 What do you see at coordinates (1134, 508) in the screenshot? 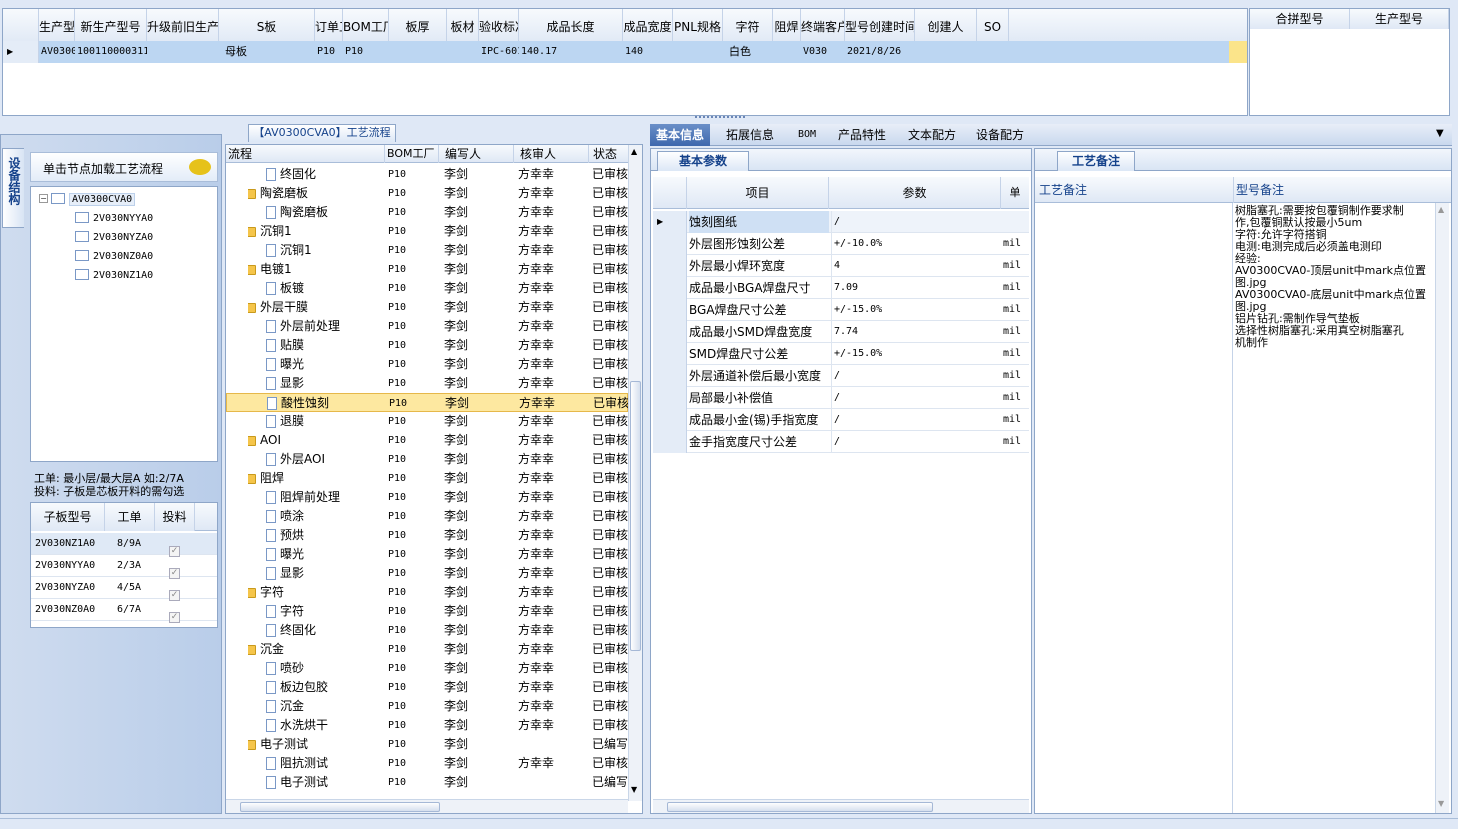
I see `process-remark-cell` at bounding box center [1134, 508].